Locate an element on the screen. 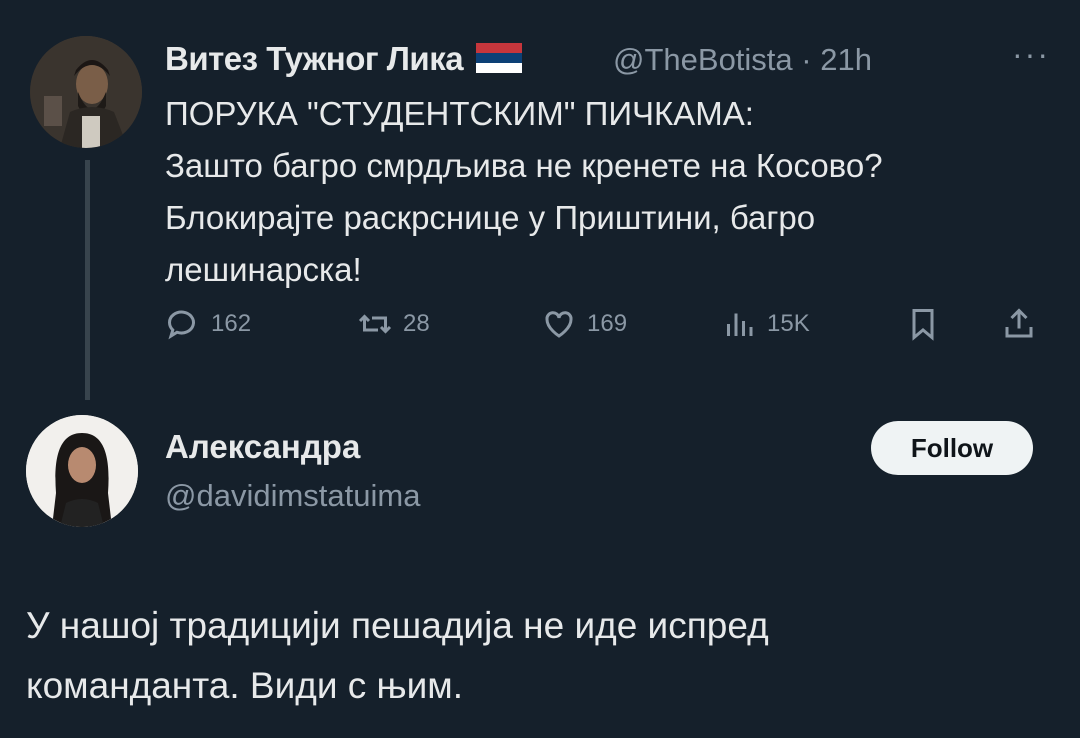  reply-count: 162 is located at coordinates (231, 323).